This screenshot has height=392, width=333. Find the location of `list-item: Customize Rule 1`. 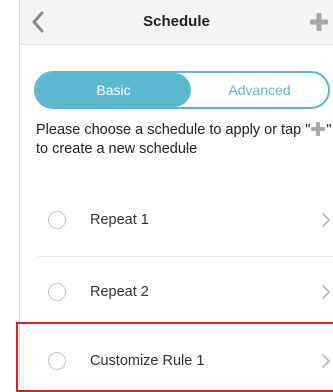

list-item: Customize Rule 1 is located at coordinates (176, 361).